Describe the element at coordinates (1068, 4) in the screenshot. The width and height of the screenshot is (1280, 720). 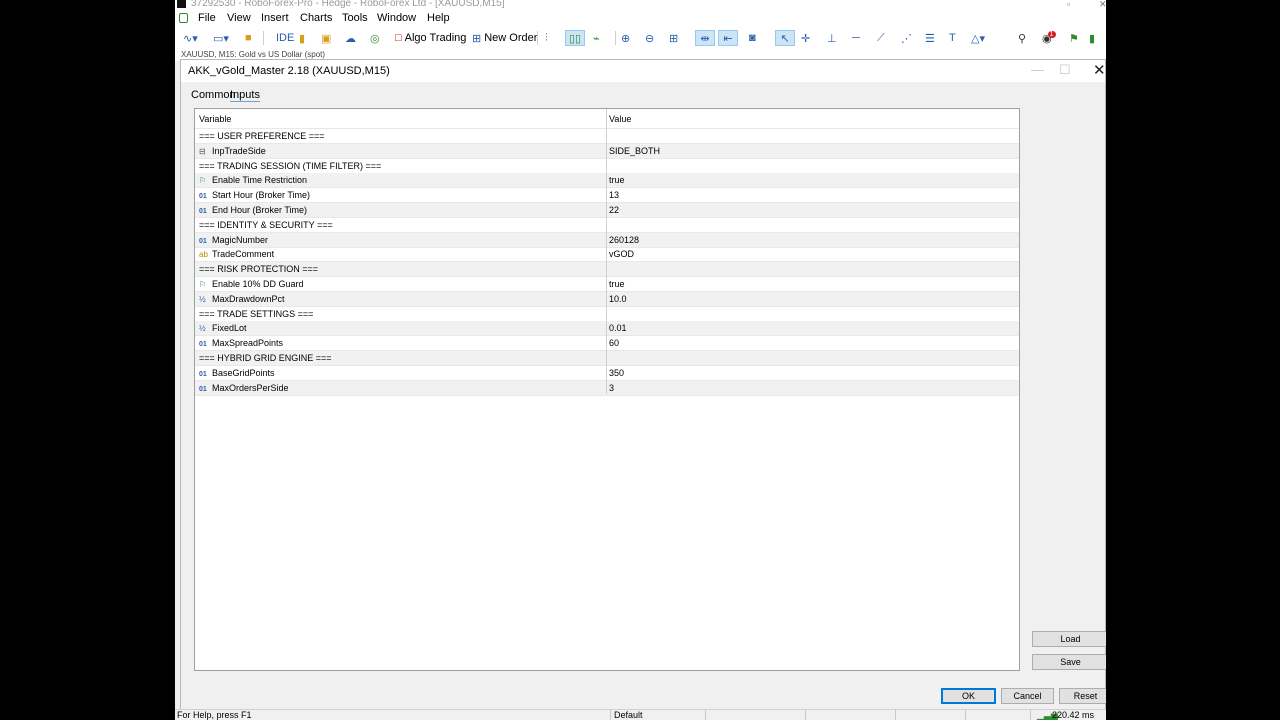
I see `restore-icon: ▫` at that location.